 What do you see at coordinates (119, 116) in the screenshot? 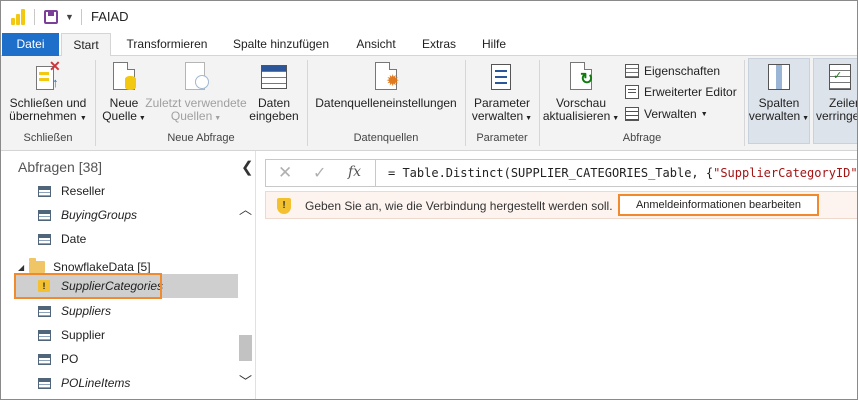
I see `new-source-label-2: Quelle` at bounding box center [119, 116].